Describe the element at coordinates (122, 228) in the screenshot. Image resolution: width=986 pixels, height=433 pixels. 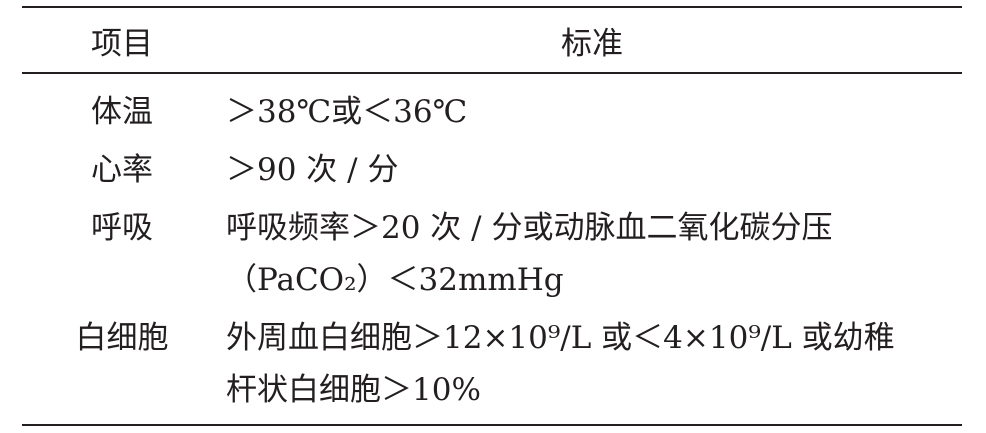
I see `cell-item: 呼吸` at that location.